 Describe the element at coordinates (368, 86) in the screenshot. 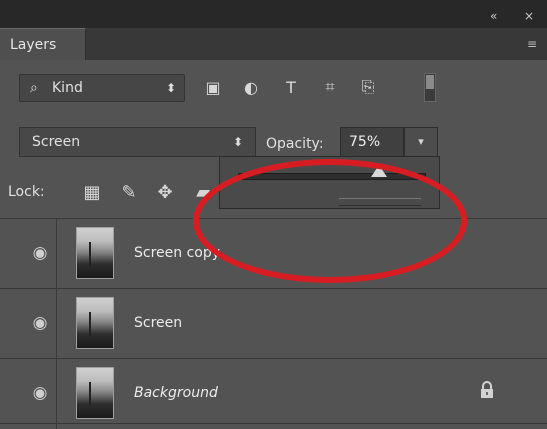

I see `smart-object-filter-icon: ⎘` at that location.